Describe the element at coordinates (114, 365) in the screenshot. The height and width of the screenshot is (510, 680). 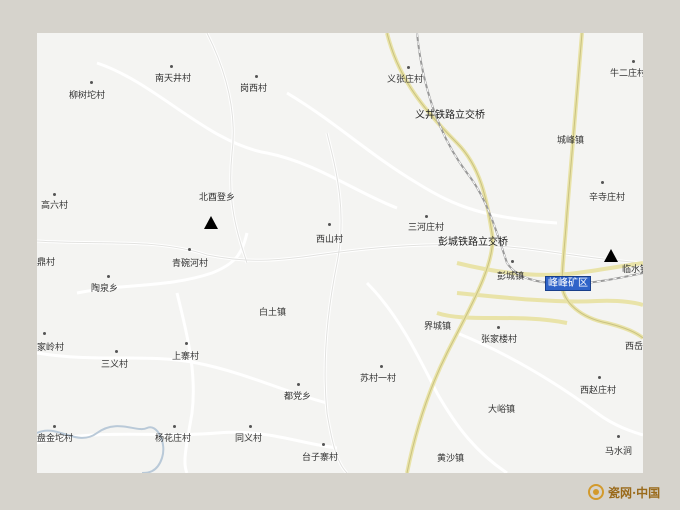
I see `place-label: 三义村` at that location.